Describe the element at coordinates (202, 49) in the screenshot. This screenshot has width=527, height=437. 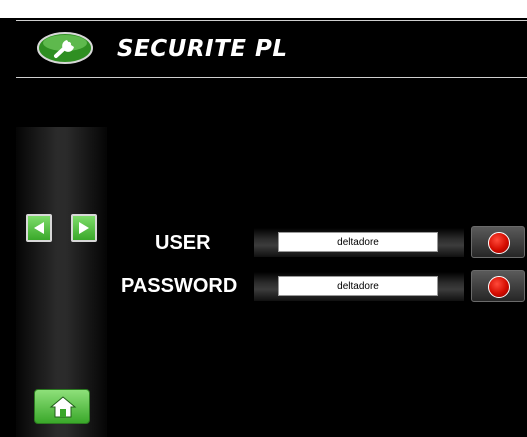
I see `page-title: SECURITE PL` at that location.